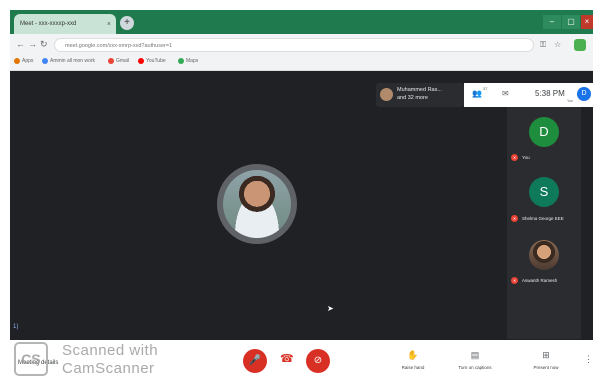  Describe the element at coordinates (330, 308) in the screenshot. I see `mouse-cursor-icon: ➤` at that location.